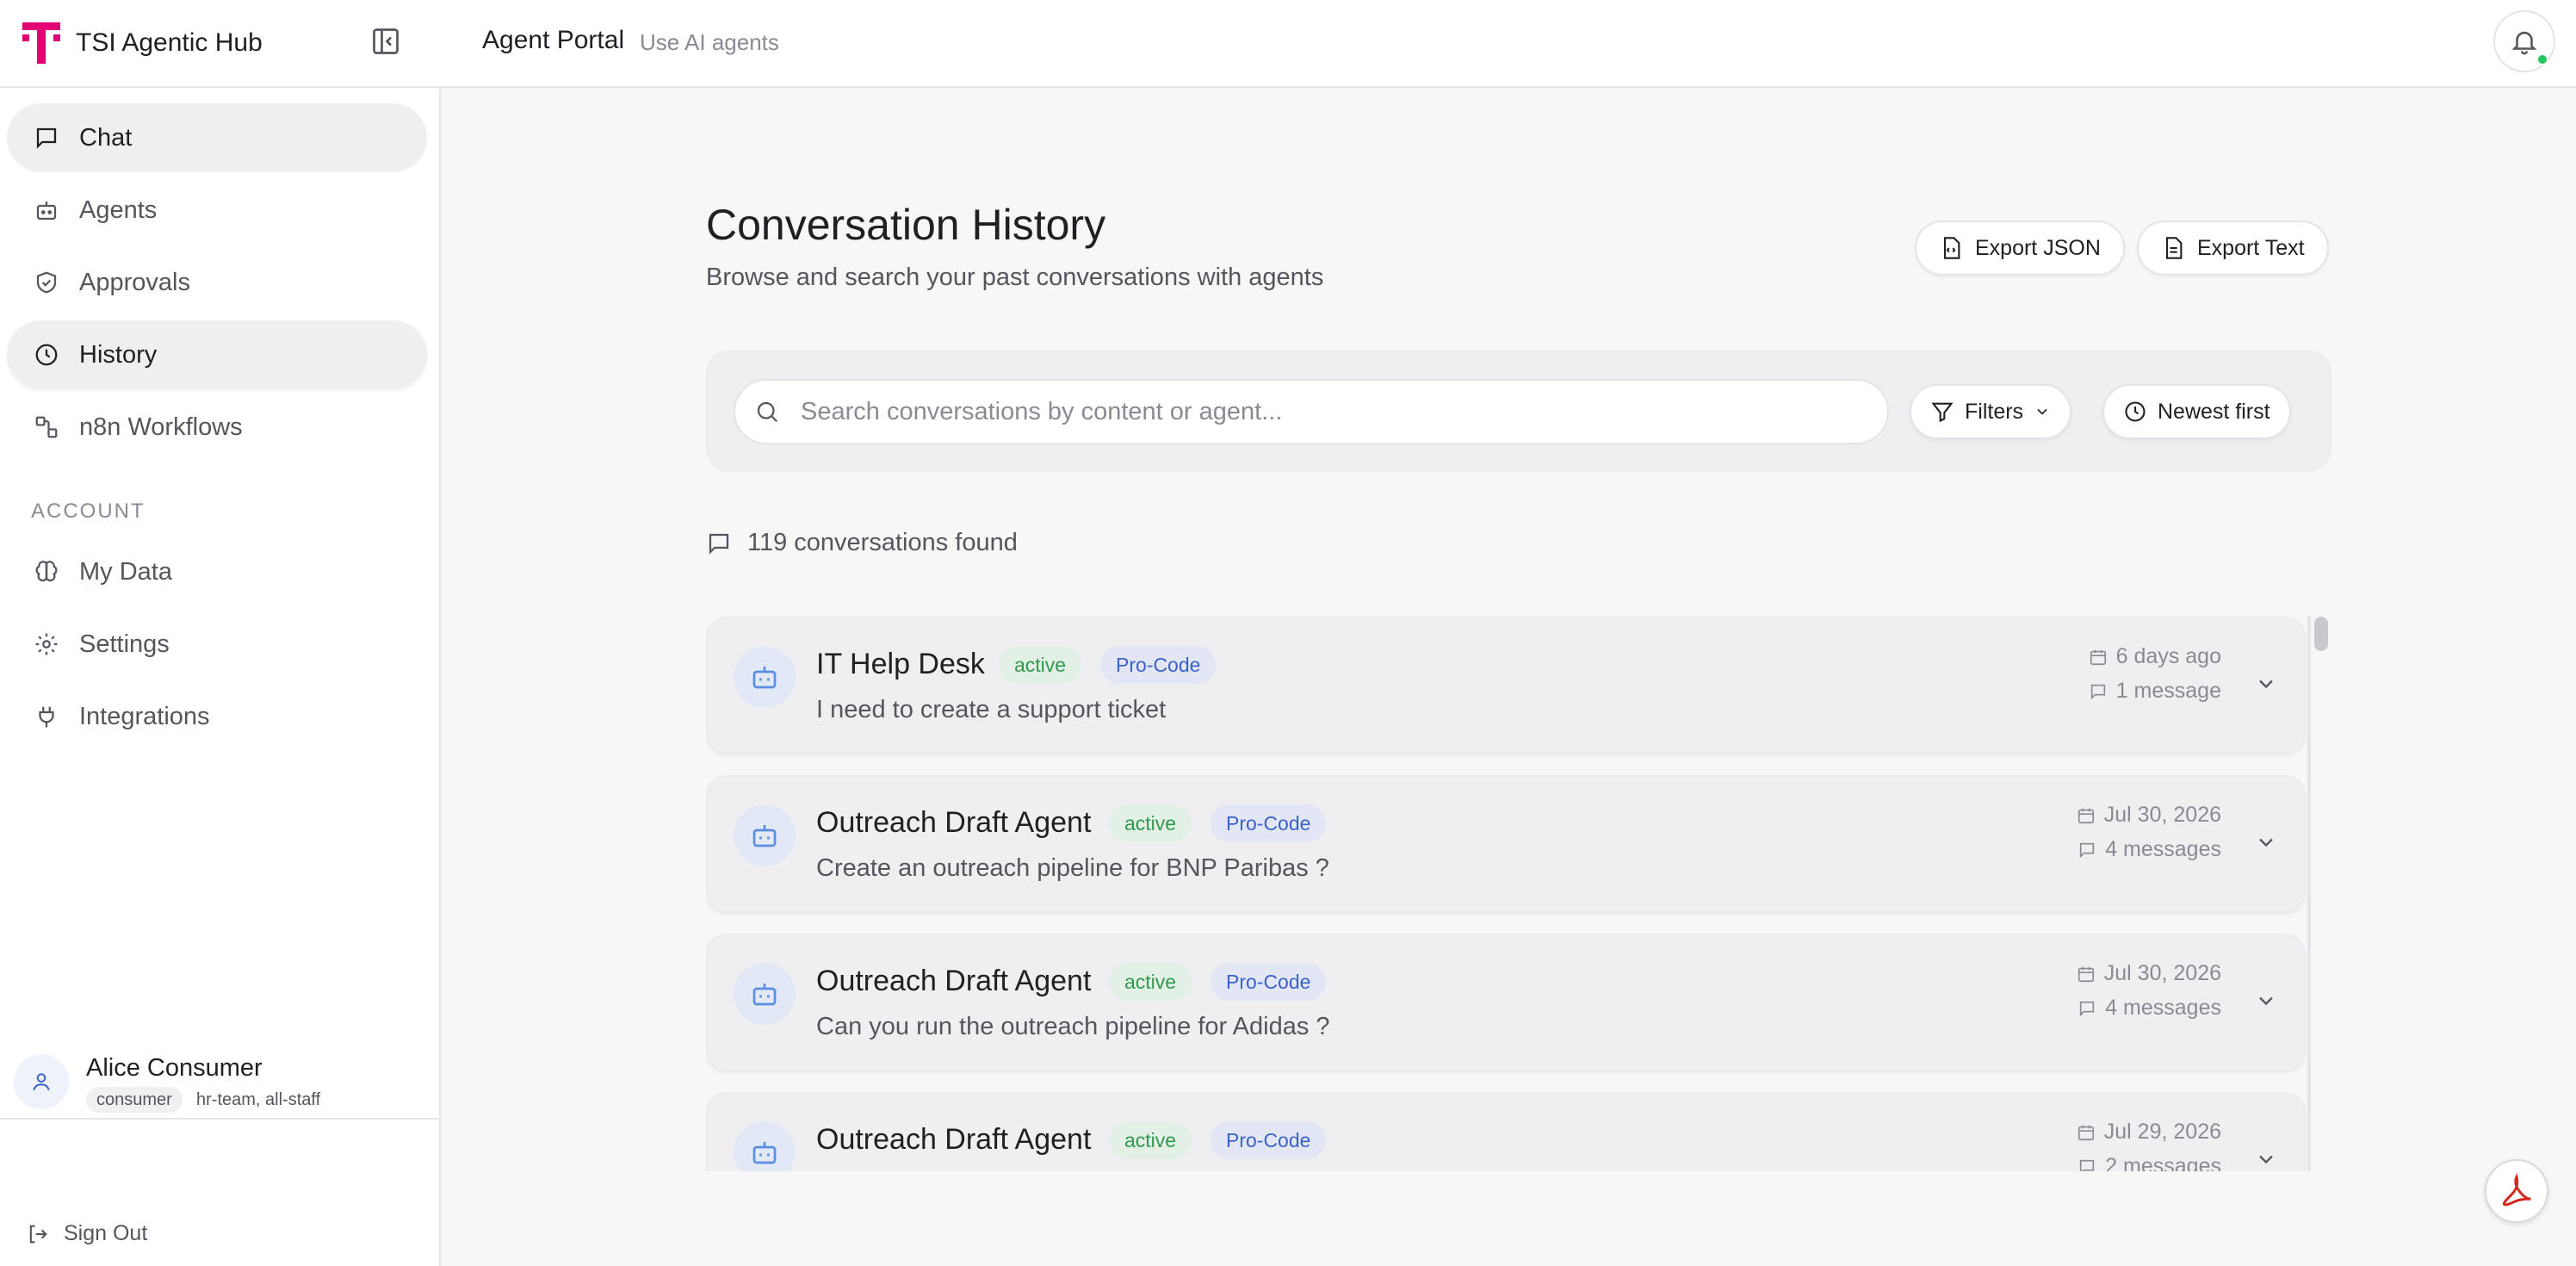  I want to click on search-field, so click(1312, 412).